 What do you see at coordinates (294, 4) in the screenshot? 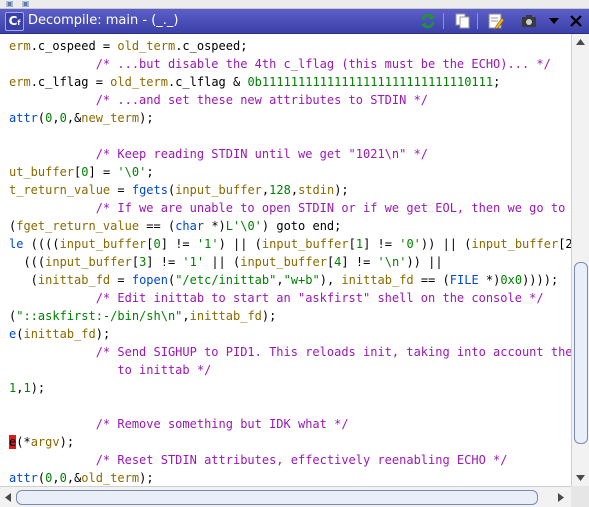
I see `parent-toolbar-strip: ▣ ▣` at bounding box center [294, 4].